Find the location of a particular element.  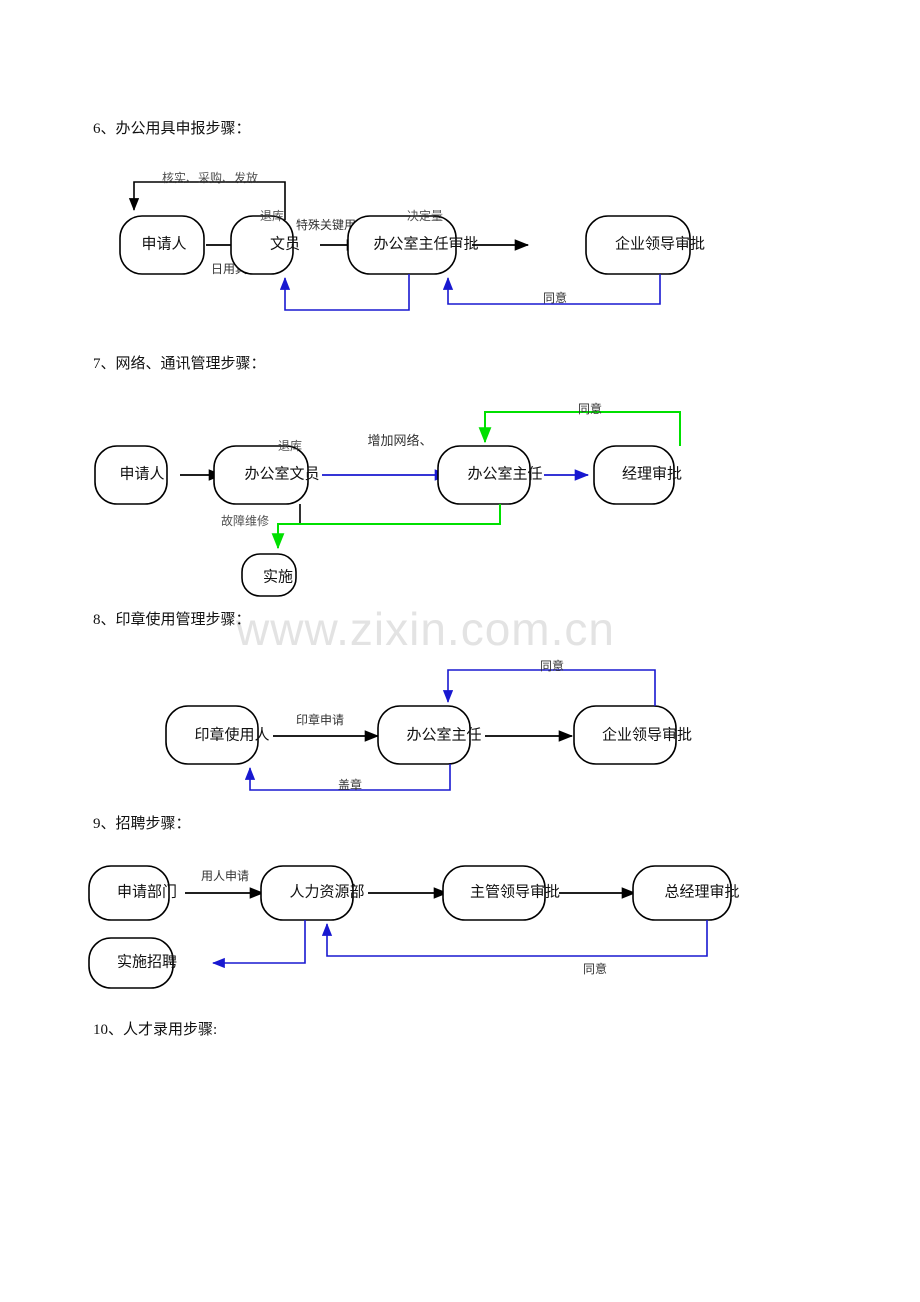

section-heading-6: 6、办公用具申报步骤： is located at coordinates (172, 129).